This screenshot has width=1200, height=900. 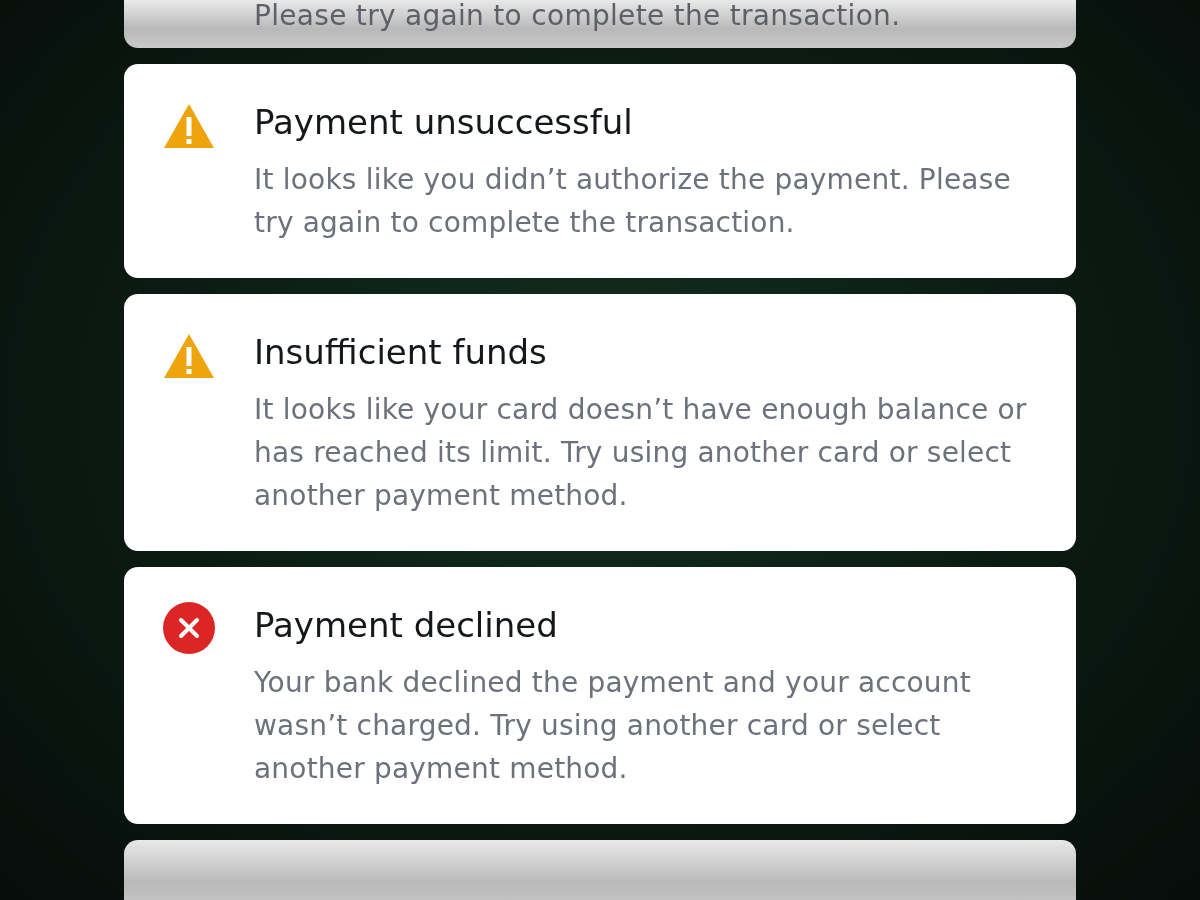 What do you see at coordinates (613, 726) in the screenshot?
I see `alert-message: Your bank declined the payment and your account wasn’t charged. Try using another card or select another payment method.` at bounding box center [613, 726].